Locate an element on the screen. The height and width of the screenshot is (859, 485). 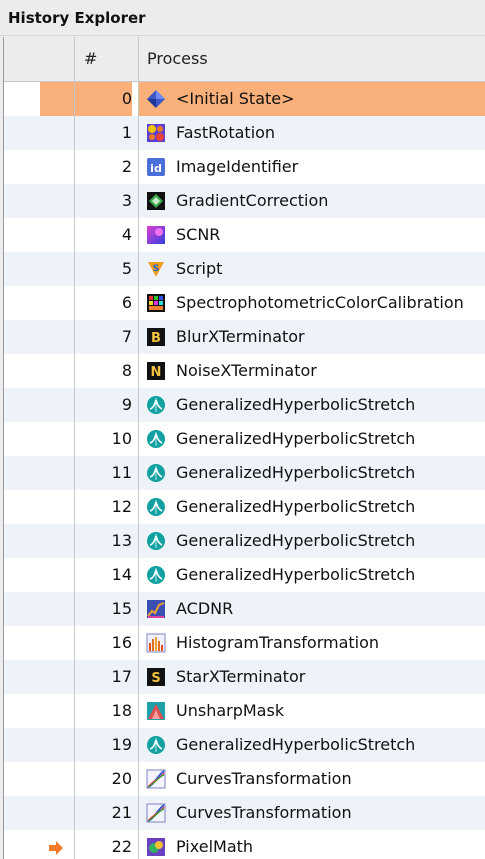
row-number: 2 is located at coordinates (126, 166).